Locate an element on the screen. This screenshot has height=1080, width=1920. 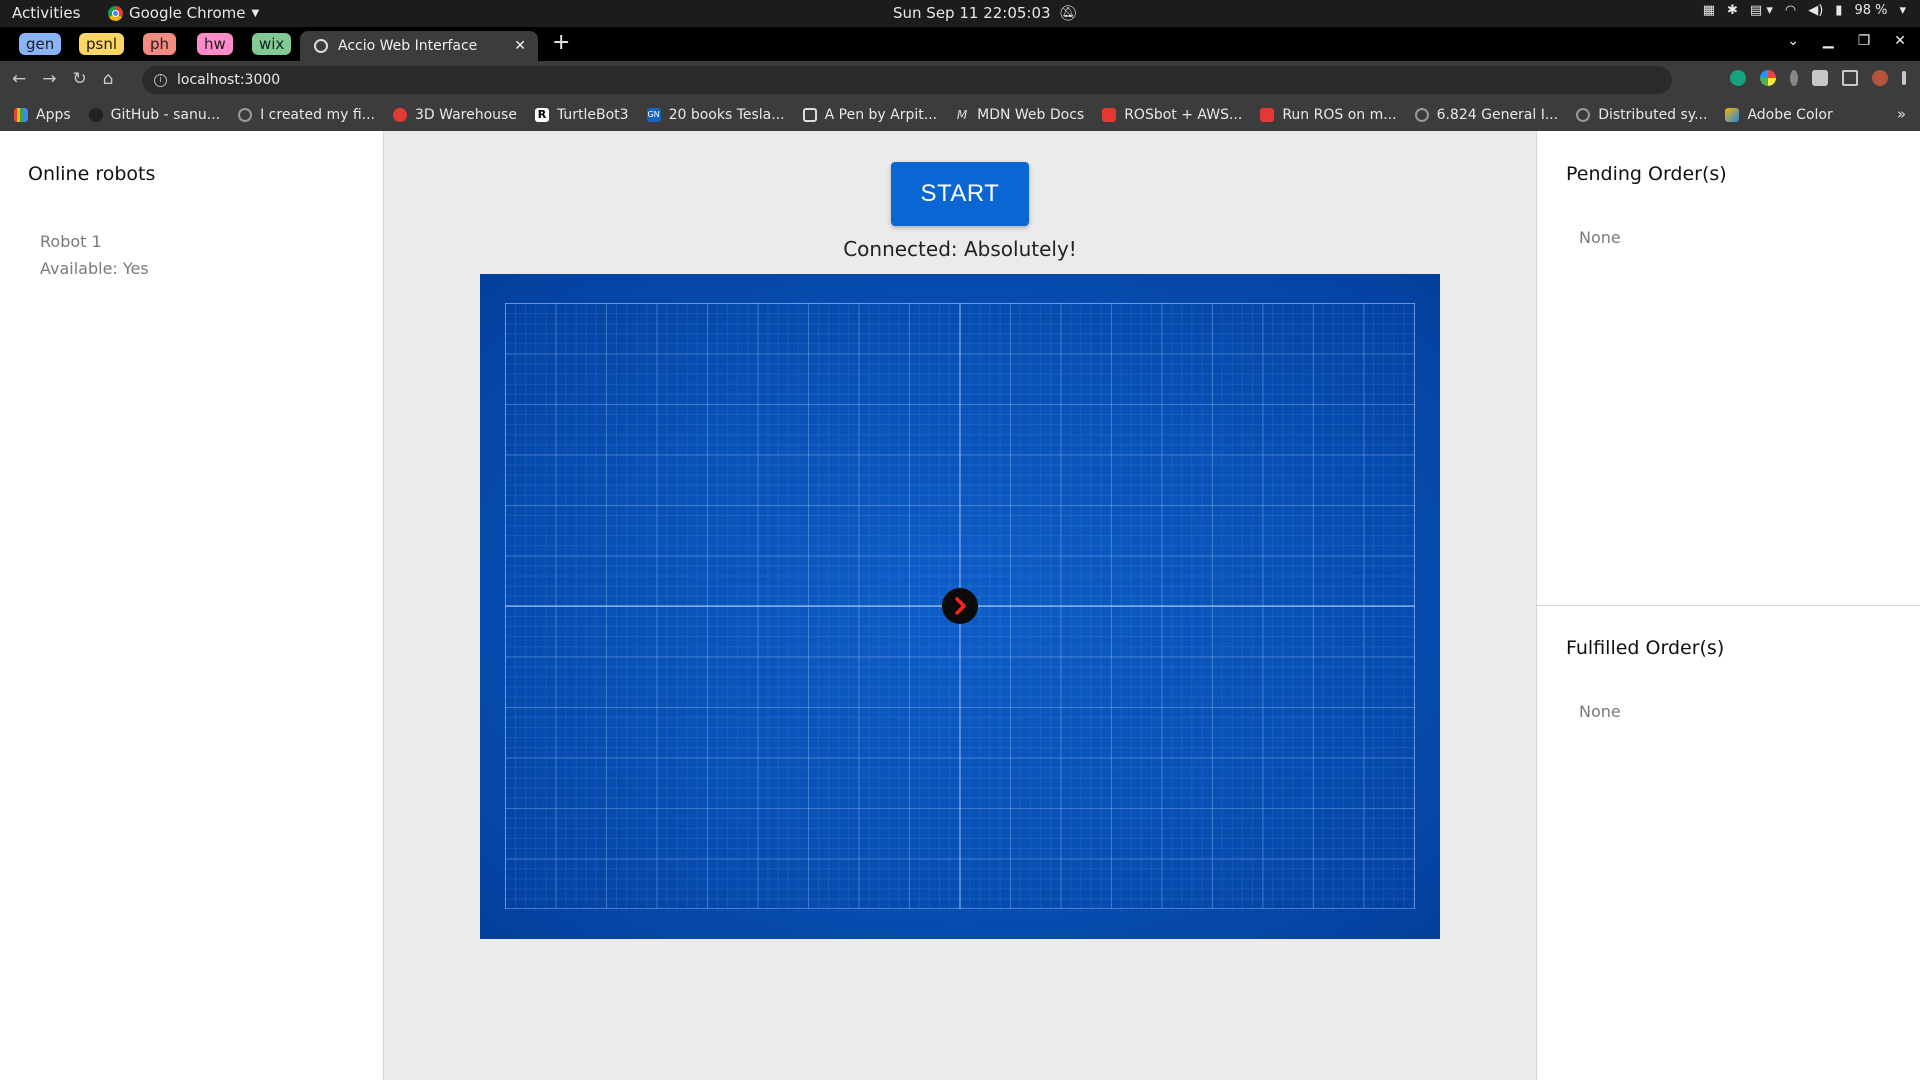
back-icon: ← is located at coordinates (19, 79).